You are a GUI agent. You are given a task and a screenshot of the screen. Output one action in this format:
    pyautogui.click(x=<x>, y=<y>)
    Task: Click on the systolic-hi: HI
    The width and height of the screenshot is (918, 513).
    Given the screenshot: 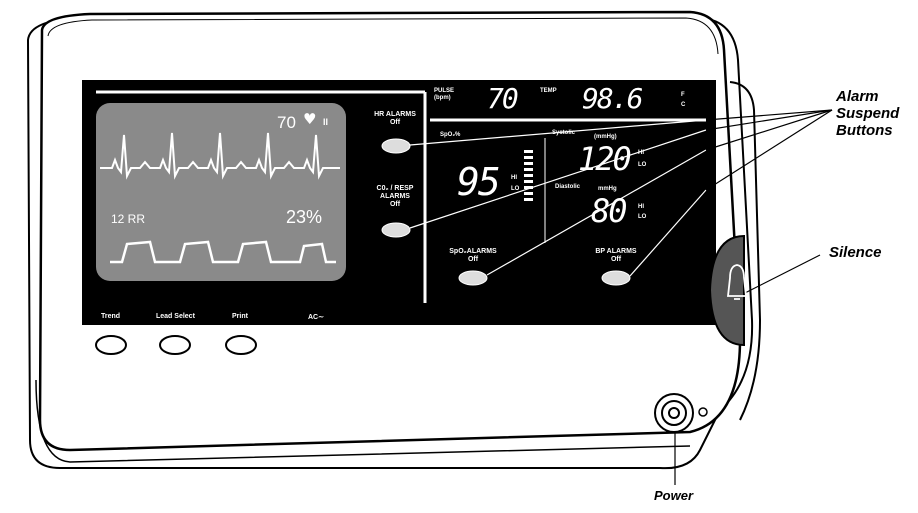 What is the action you would take?
    pyautogui.click(x=641, y=153)
    